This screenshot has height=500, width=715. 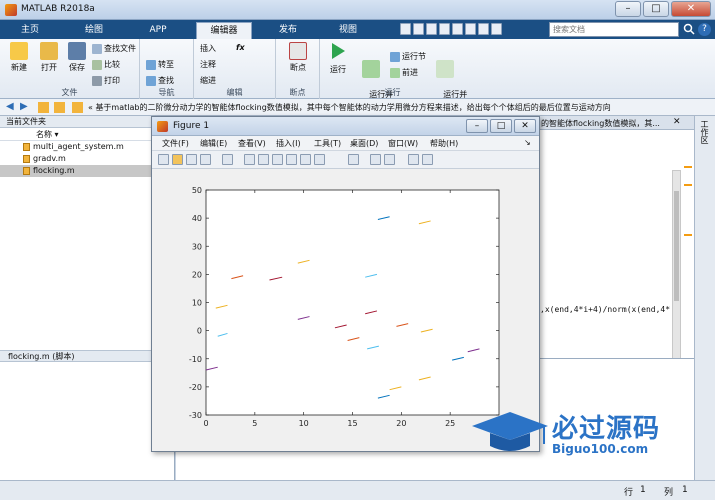 I want to click on print-button: 打印, so click(x=106, y=80).